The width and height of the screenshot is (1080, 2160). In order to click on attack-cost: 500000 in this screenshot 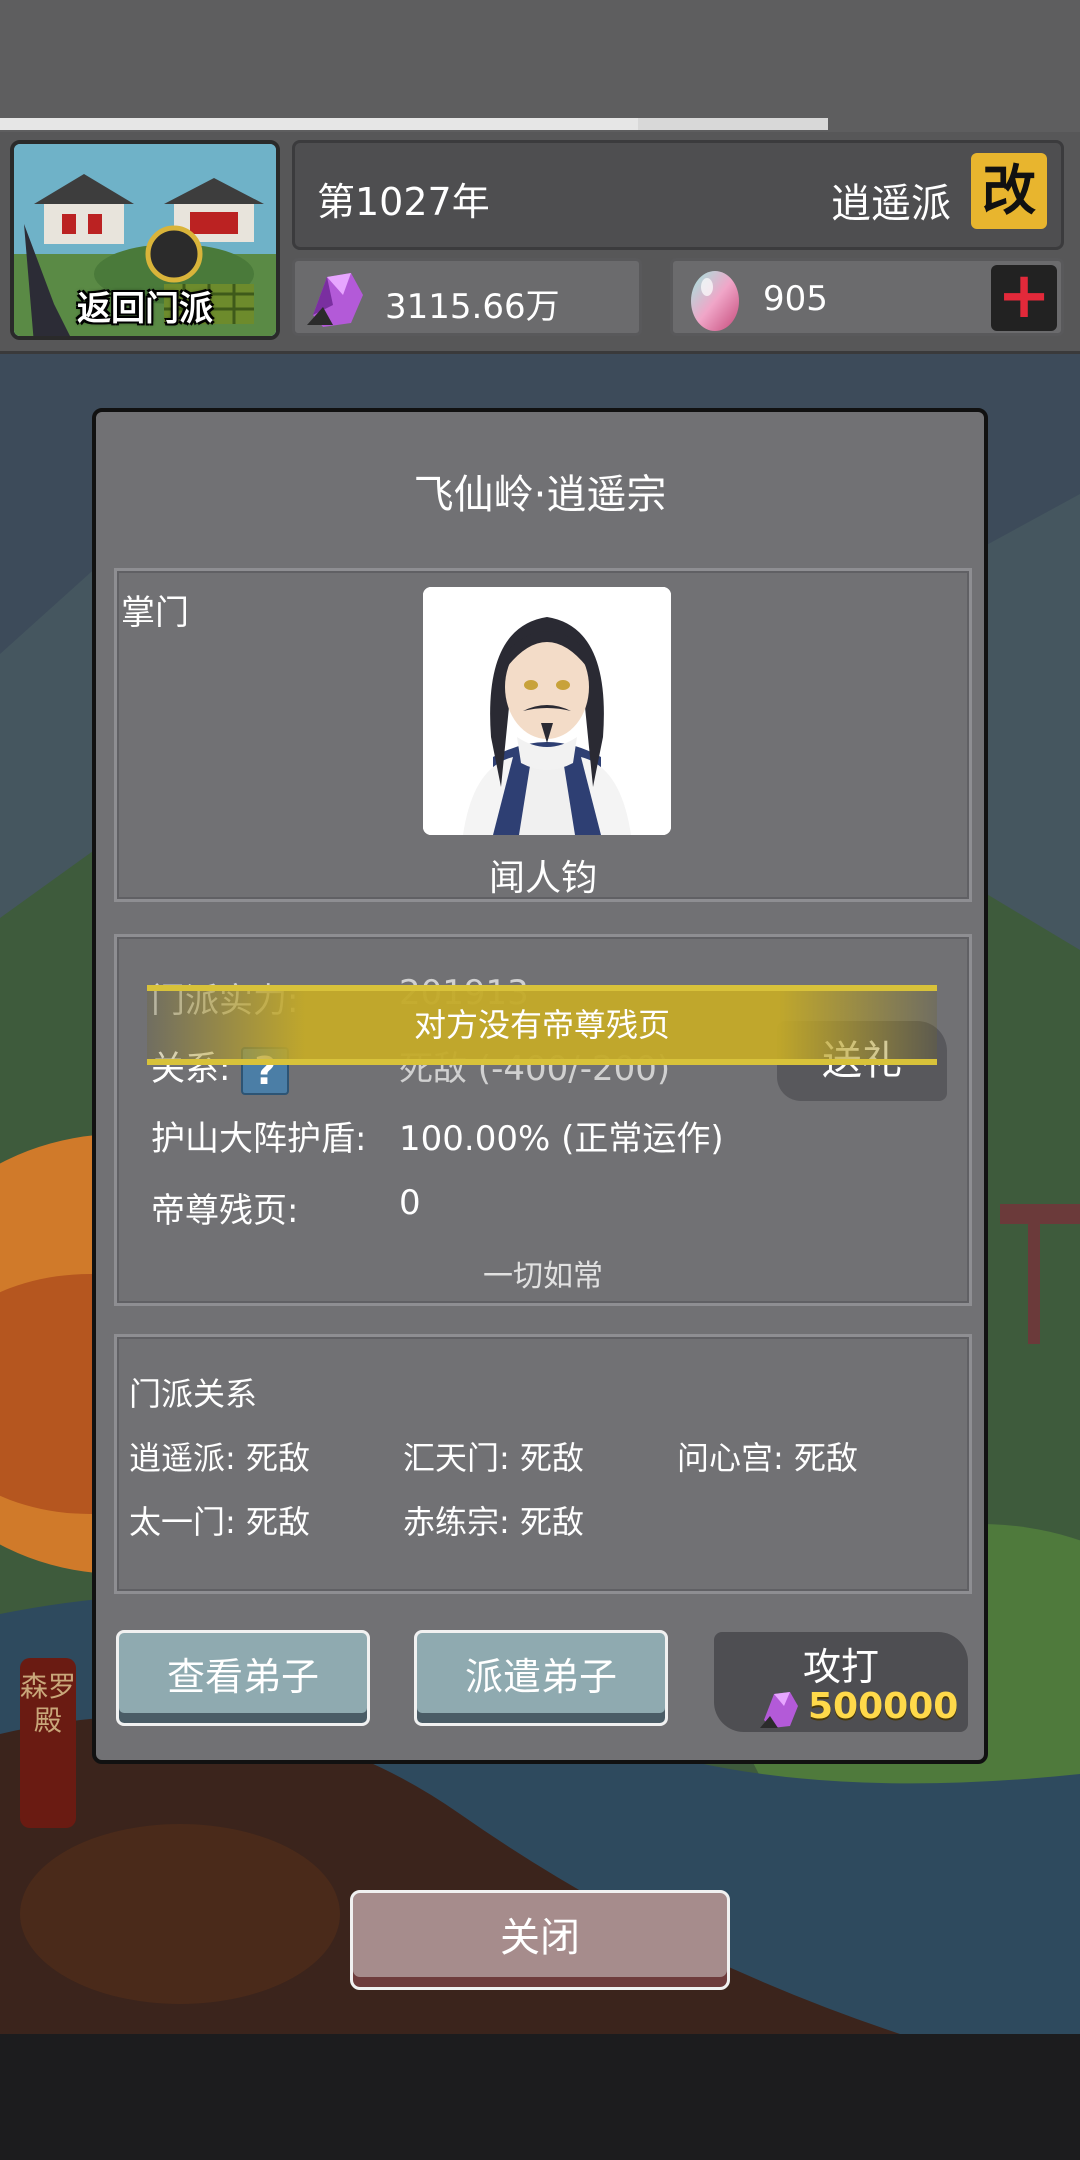, I will do `click(883, 1706)`.